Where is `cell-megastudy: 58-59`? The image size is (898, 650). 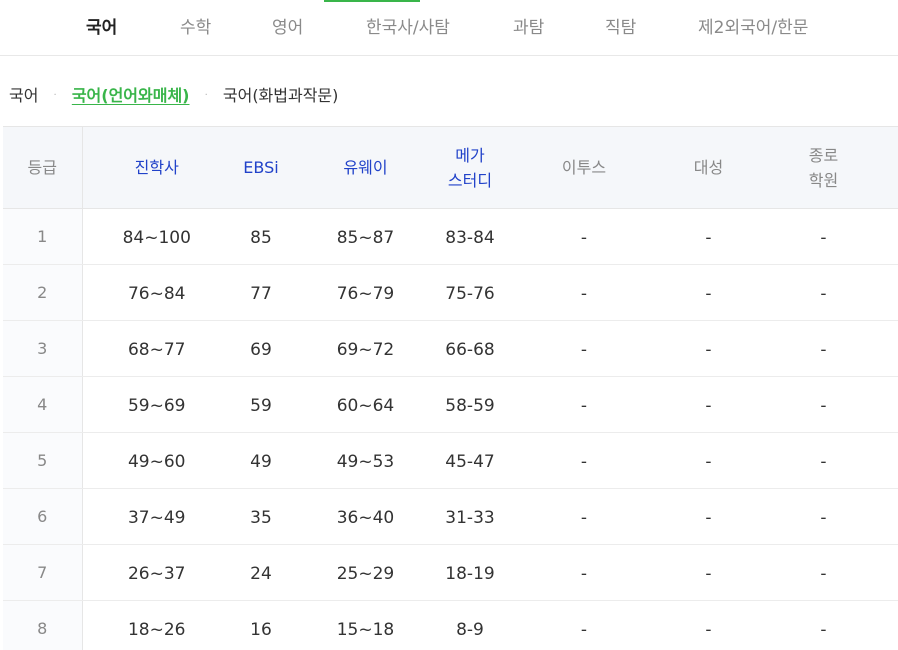 cell-megastudy: 58-59 is located at coordinates (470, 404).